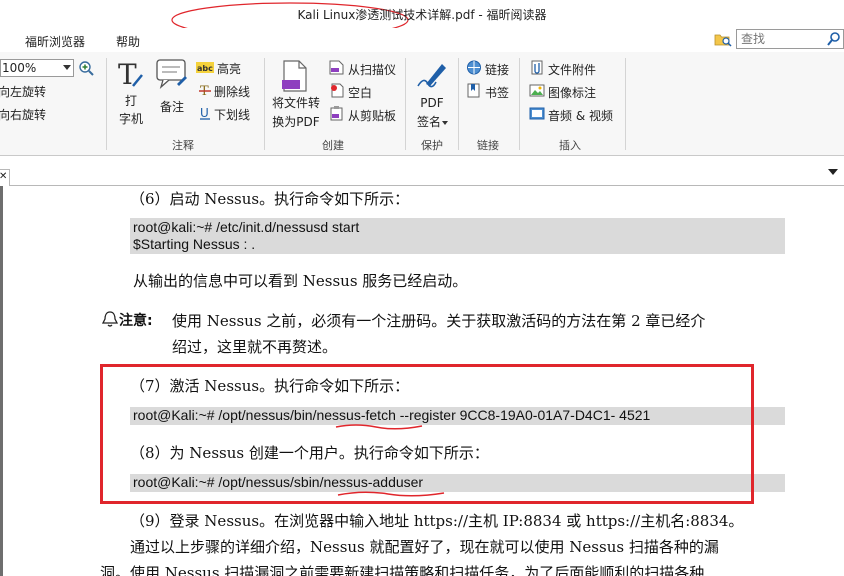 The image size is (844, 576). What do you see at coordinates (572, 92) in the screenshot?
I see `image-annotation-label: 图像标注` at bounding box center [572, 92].